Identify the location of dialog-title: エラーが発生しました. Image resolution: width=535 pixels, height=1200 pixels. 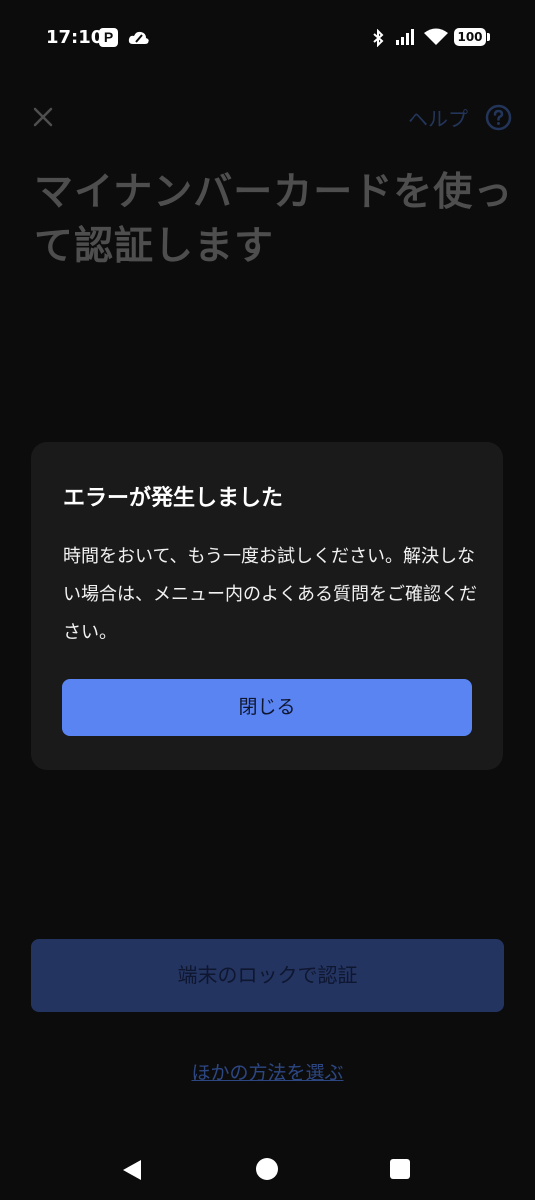
(173, 498).